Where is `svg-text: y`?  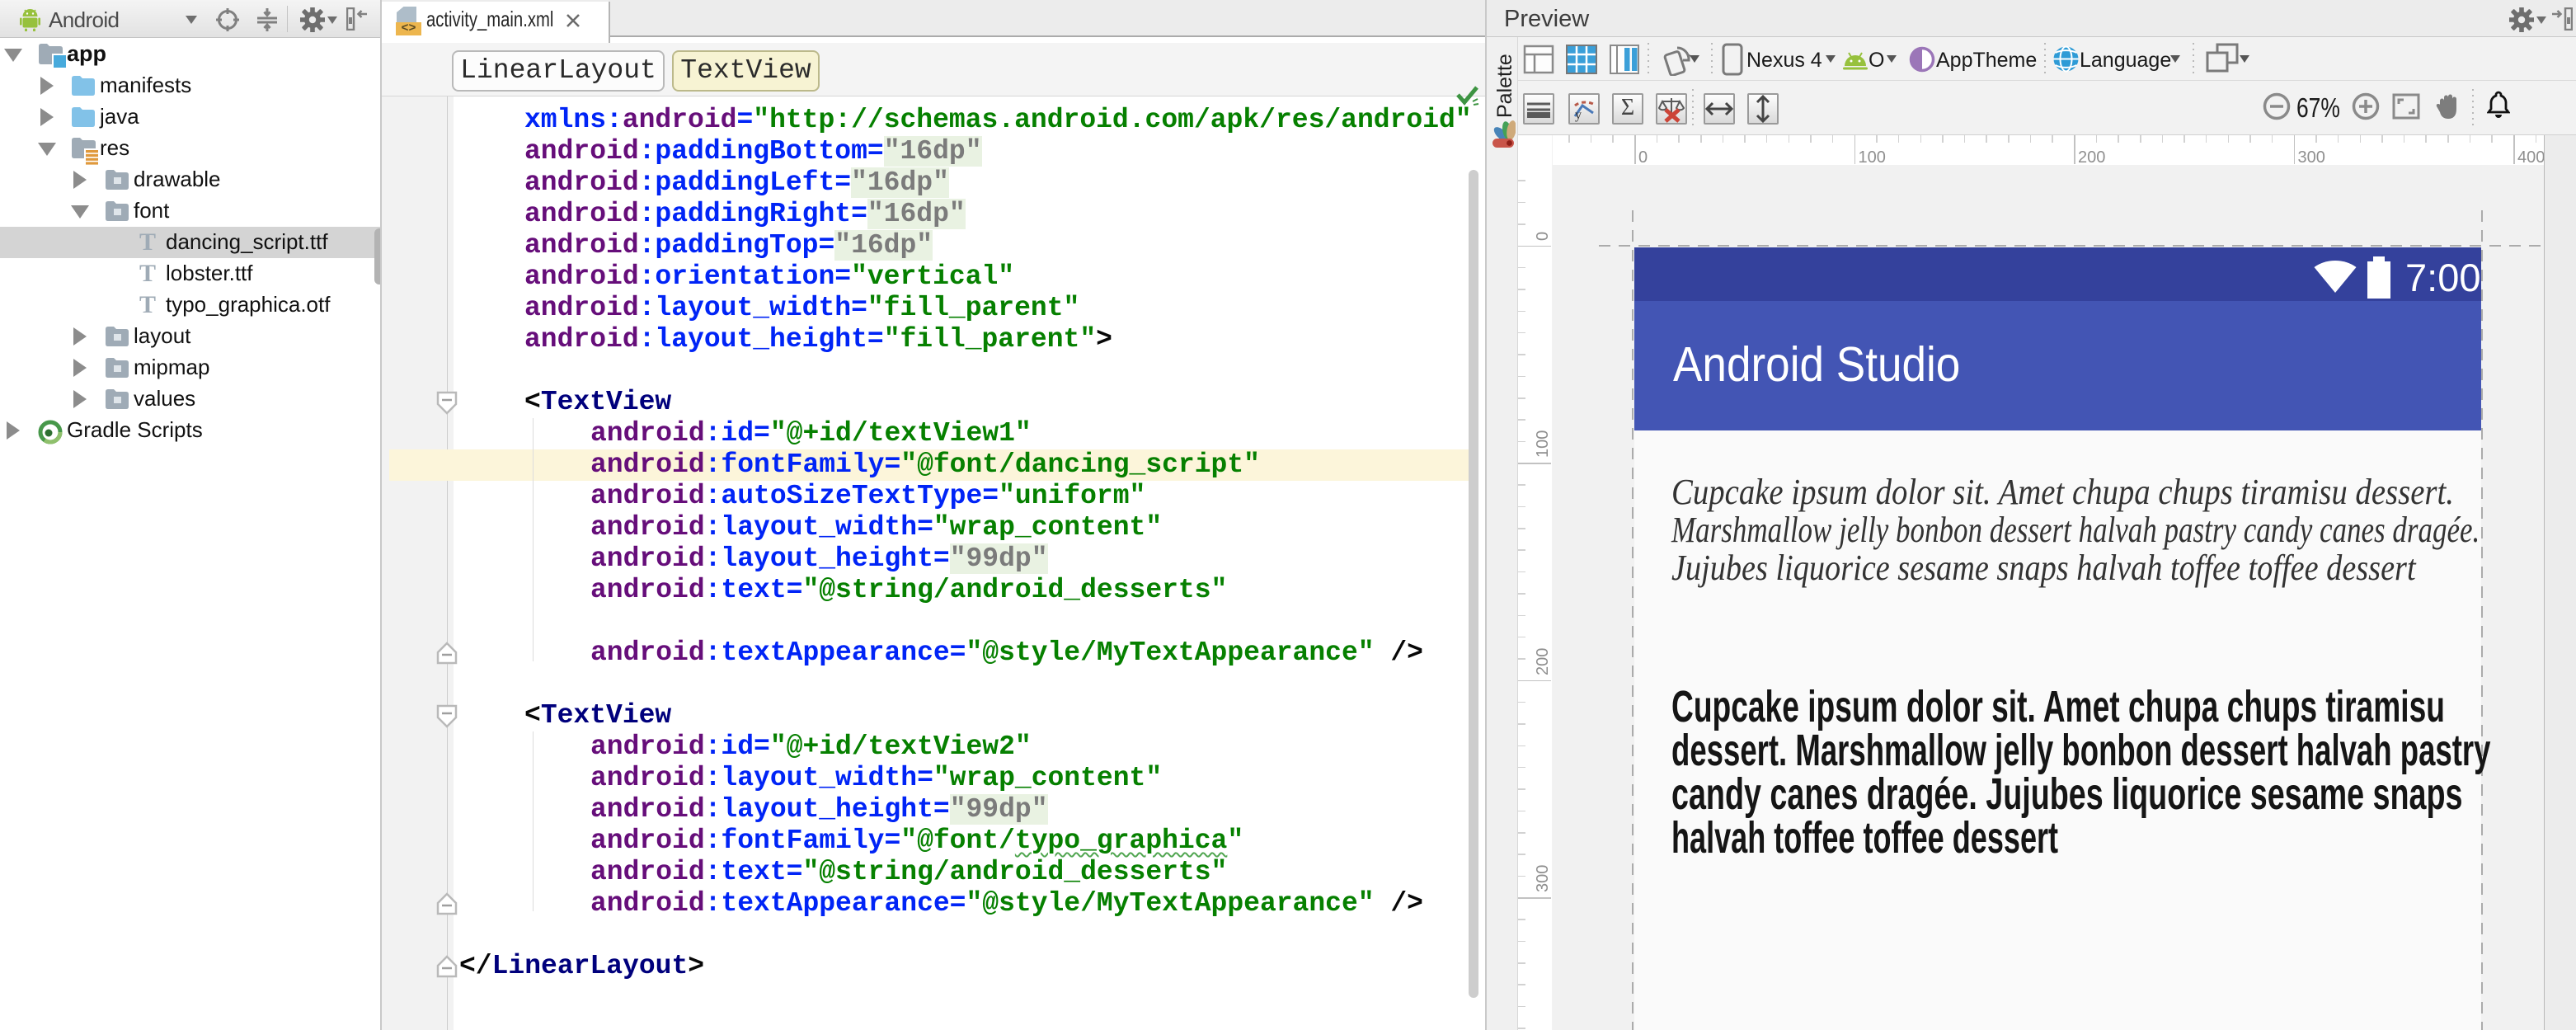 svg-text: y is located at coordinates (1578, 115).